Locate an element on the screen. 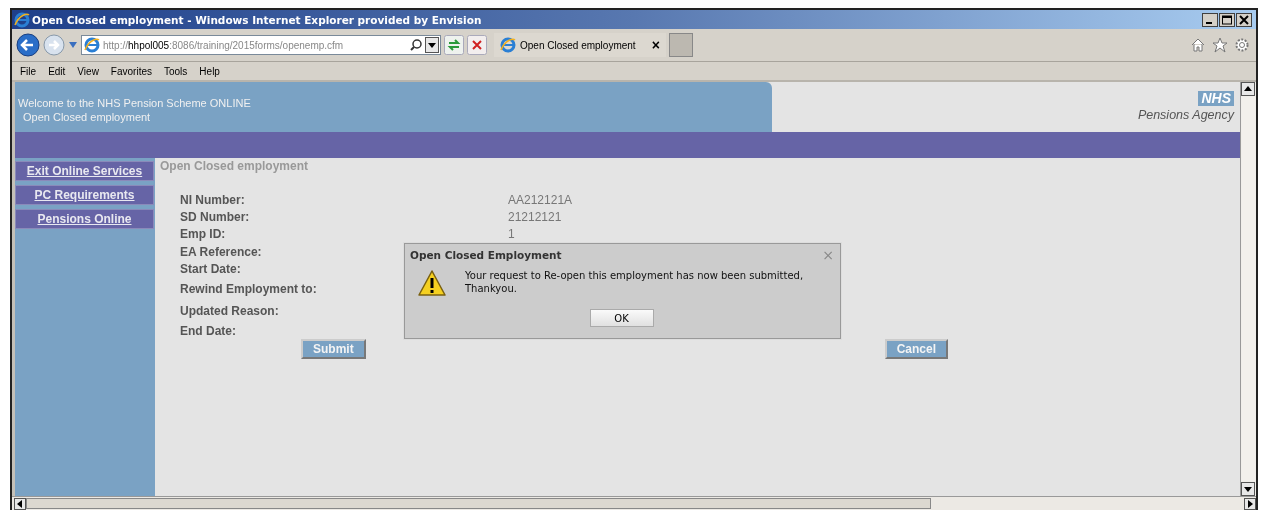  field-label: NI Number: is located at coordinates (212, 199).